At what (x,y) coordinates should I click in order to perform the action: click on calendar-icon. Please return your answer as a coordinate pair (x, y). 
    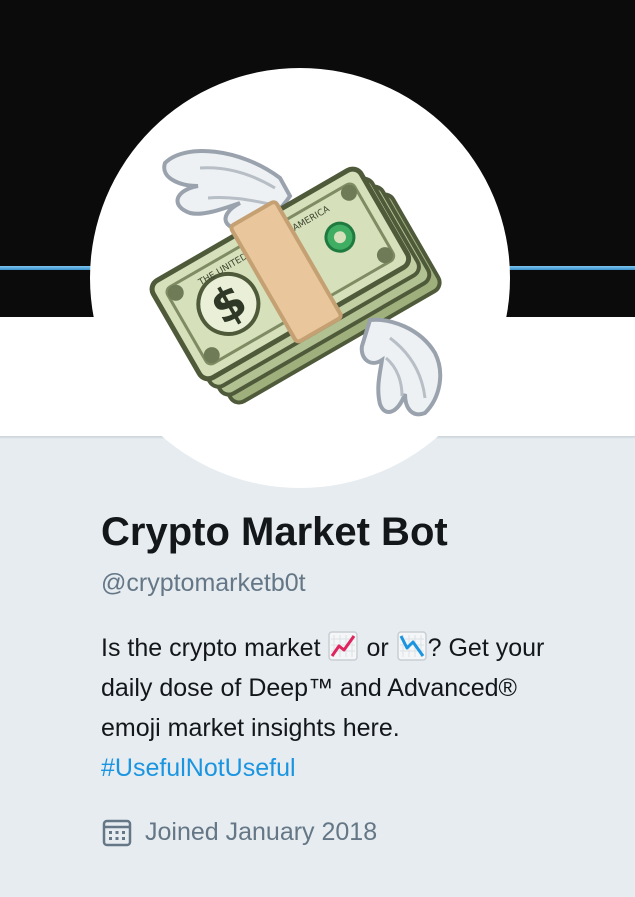
    Looking at the image, I should click on (117, 833).